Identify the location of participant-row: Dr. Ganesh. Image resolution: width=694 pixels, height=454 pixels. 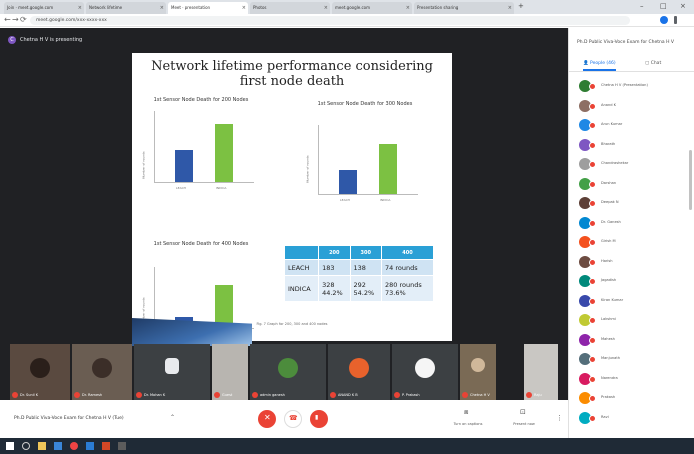
(634, 223).